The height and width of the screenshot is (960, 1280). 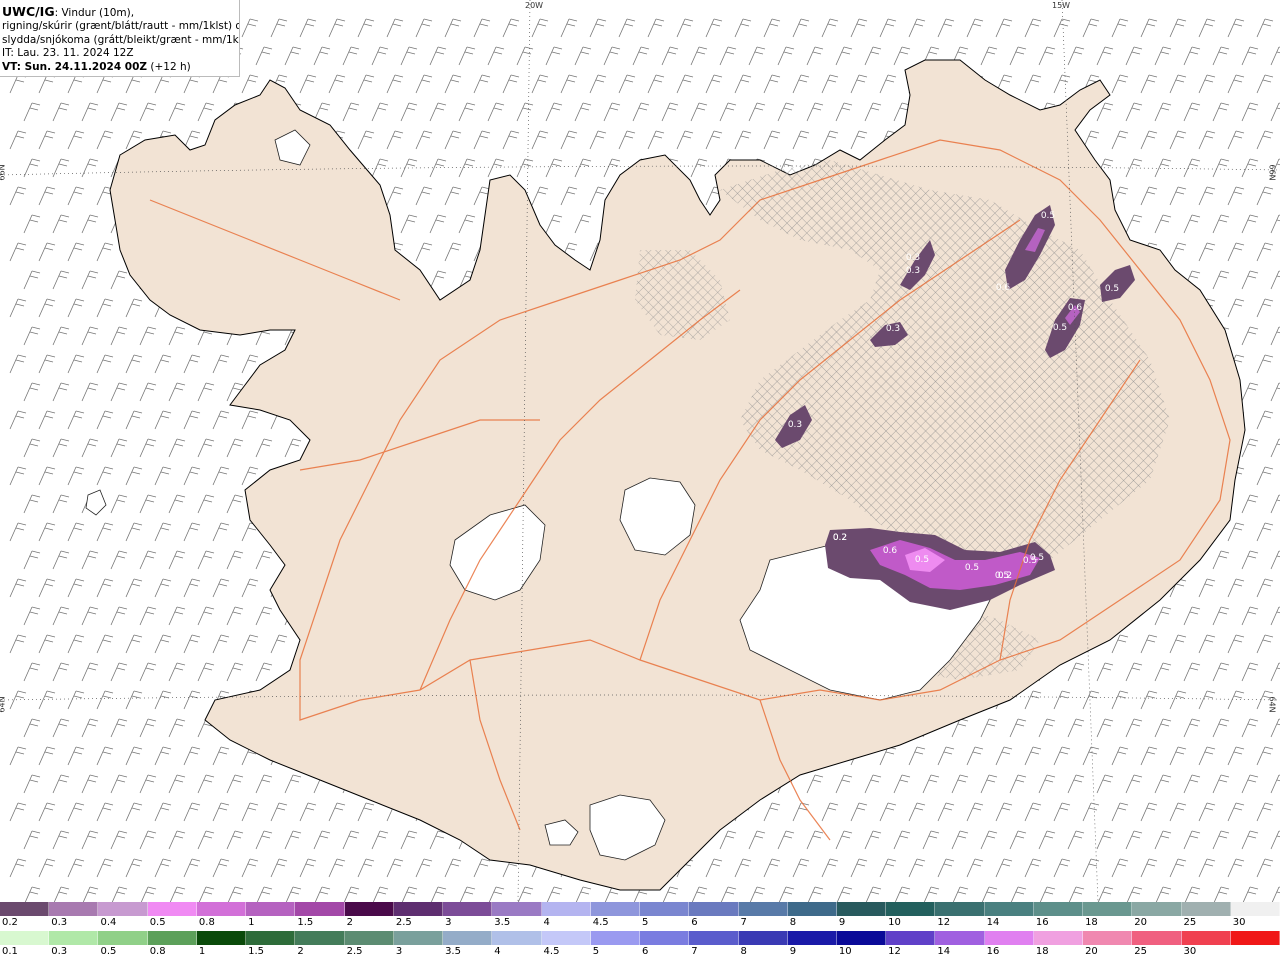 What do you see at coordinates (1272, 172) in the screenshot?
I see `lat-label-66n-right: 66N` at bounding box center [1272, 172].